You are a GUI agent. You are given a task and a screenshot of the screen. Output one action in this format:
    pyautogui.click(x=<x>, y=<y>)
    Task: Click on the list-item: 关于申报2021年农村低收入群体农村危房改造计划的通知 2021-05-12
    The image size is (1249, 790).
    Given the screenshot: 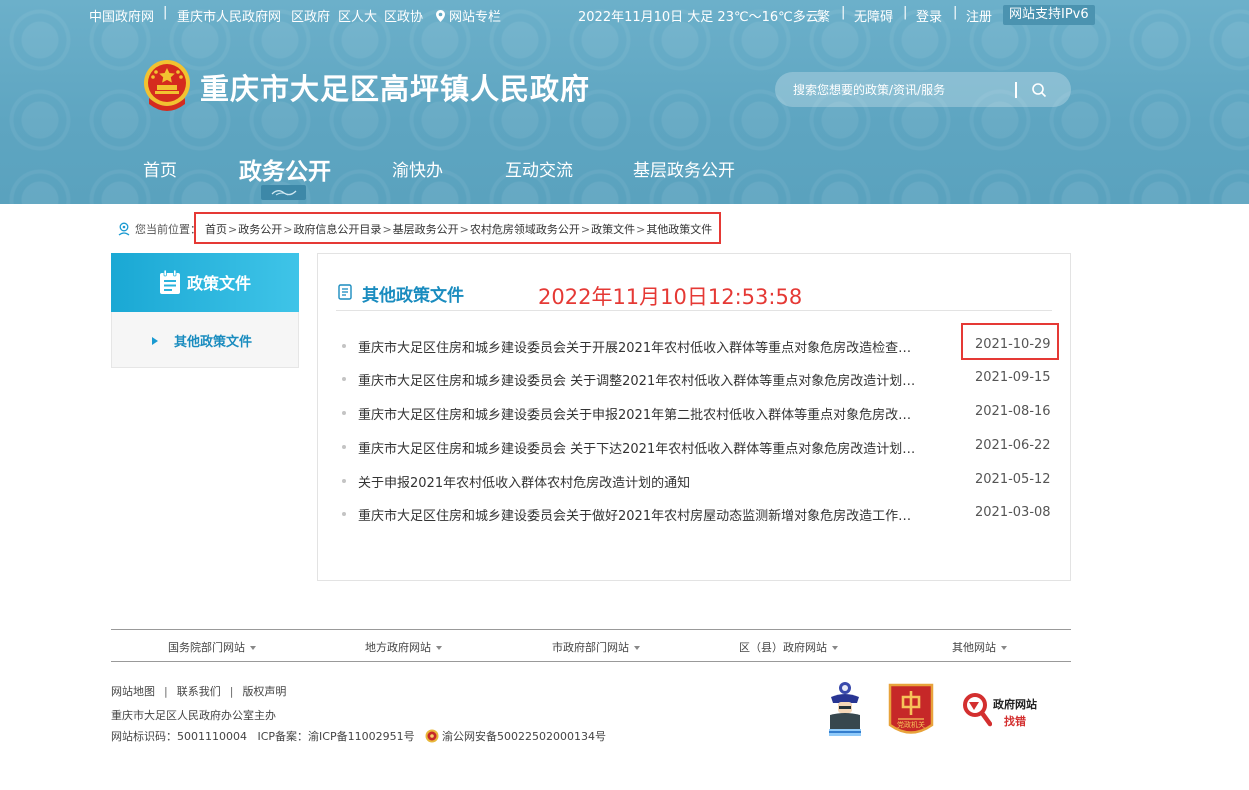 What is the action you would take?
    pyautogui.click(x=697, y=481)
    